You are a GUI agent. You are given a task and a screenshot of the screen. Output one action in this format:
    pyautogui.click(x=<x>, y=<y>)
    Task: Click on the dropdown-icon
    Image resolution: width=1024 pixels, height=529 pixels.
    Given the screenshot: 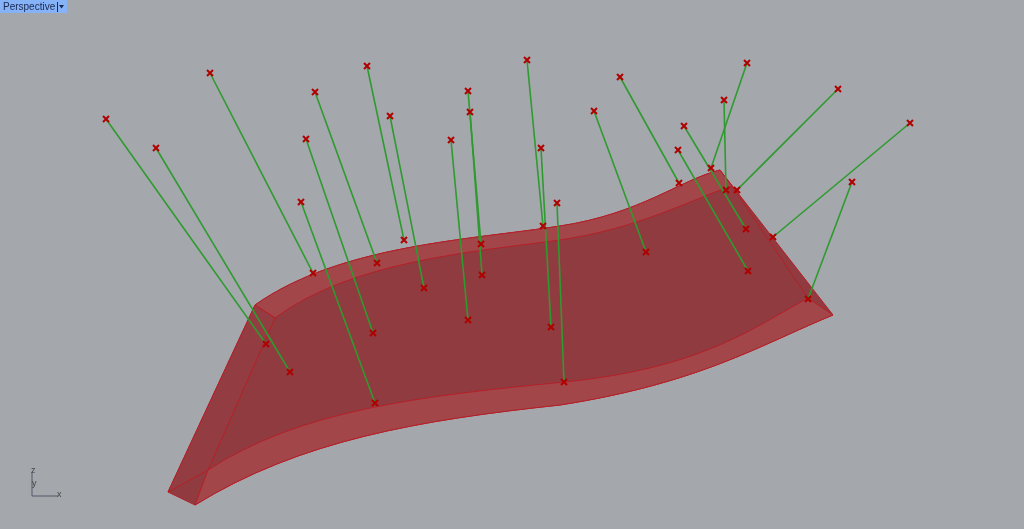 What is the action you would take?
    pyautogui.click(x=61, y=6)
    